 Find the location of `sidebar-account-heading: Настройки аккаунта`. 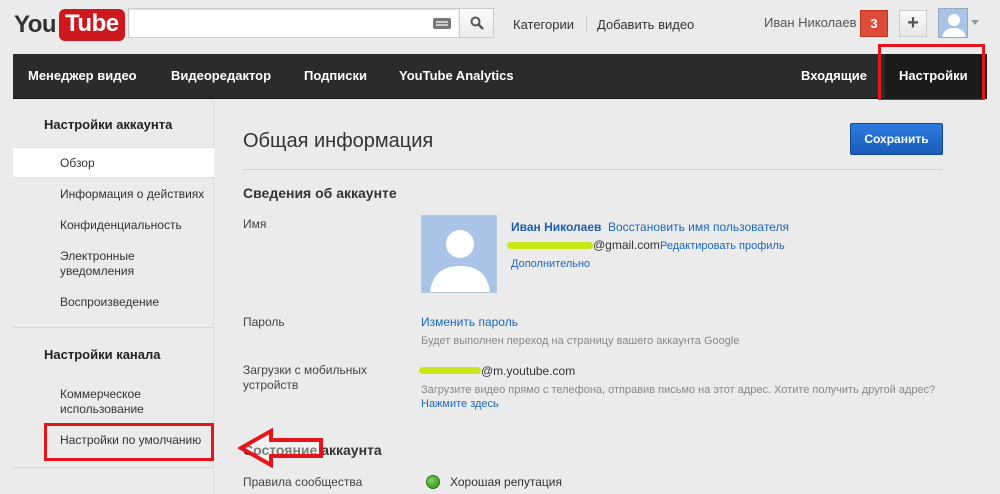

sidebar-account-heading: Настройки аккаунта is located at coordinates (108, 124).